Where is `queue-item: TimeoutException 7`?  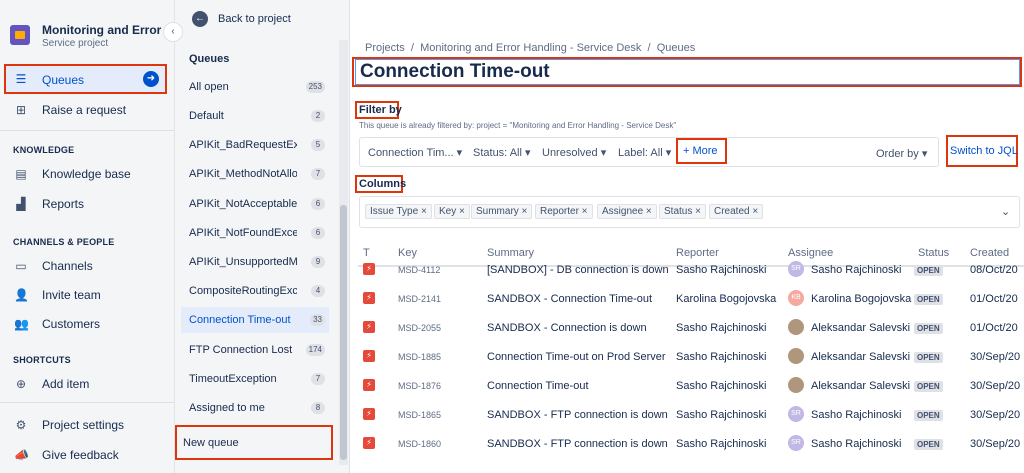
queue-item: TimeoutException 7 is located at coordinates (255, 379).